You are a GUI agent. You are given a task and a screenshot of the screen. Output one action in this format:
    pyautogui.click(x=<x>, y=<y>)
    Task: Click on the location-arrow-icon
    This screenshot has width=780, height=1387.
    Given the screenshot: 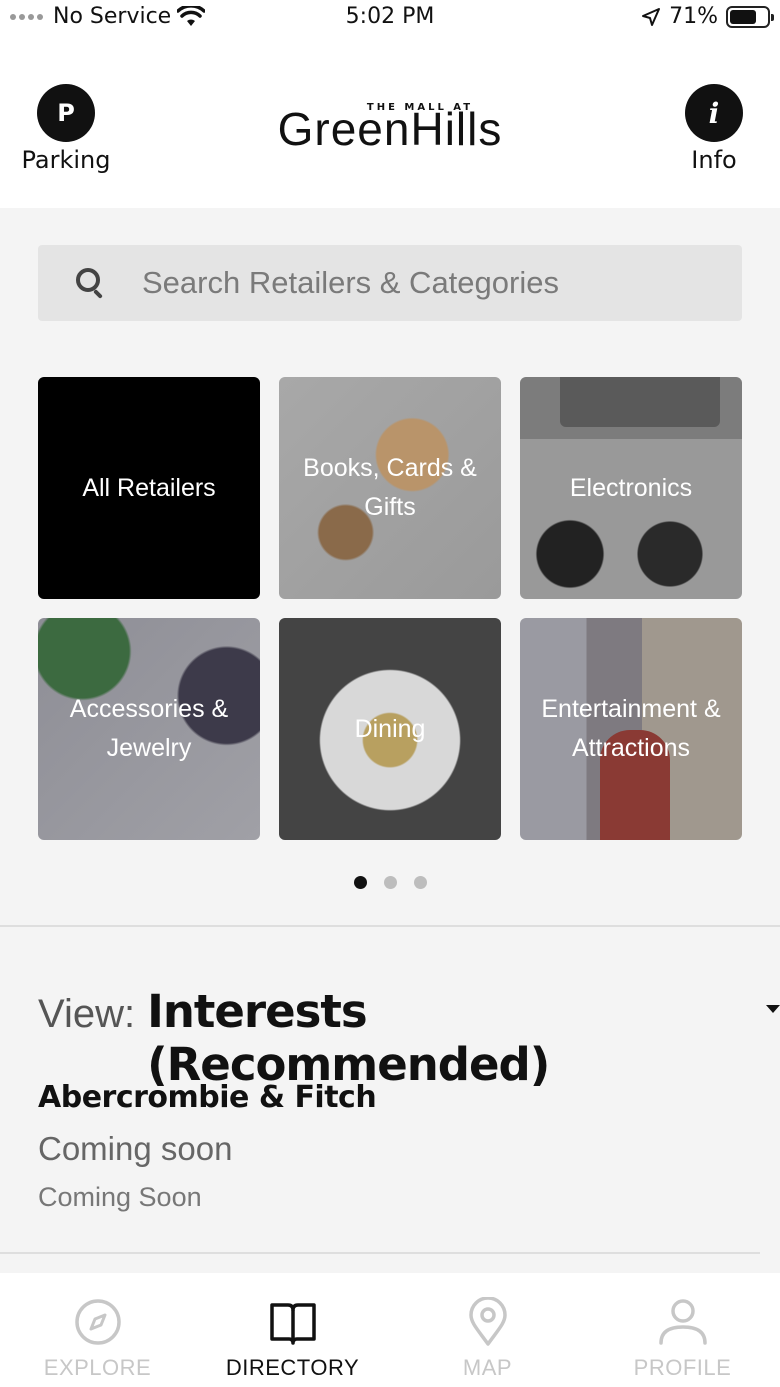 What is the action you would take?
    pyautogui.click(x=651, y=16)
    